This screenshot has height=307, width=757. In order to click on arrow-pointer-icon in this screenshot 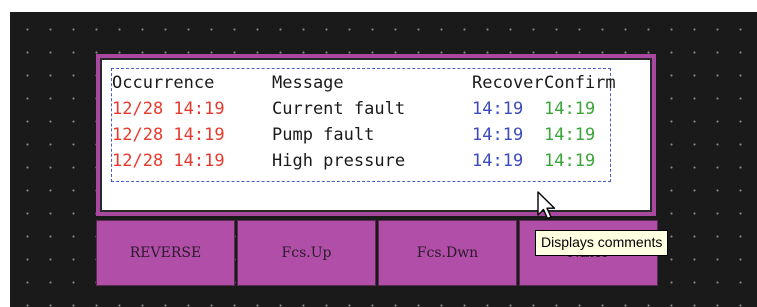, I will do `click(546, 205)`.